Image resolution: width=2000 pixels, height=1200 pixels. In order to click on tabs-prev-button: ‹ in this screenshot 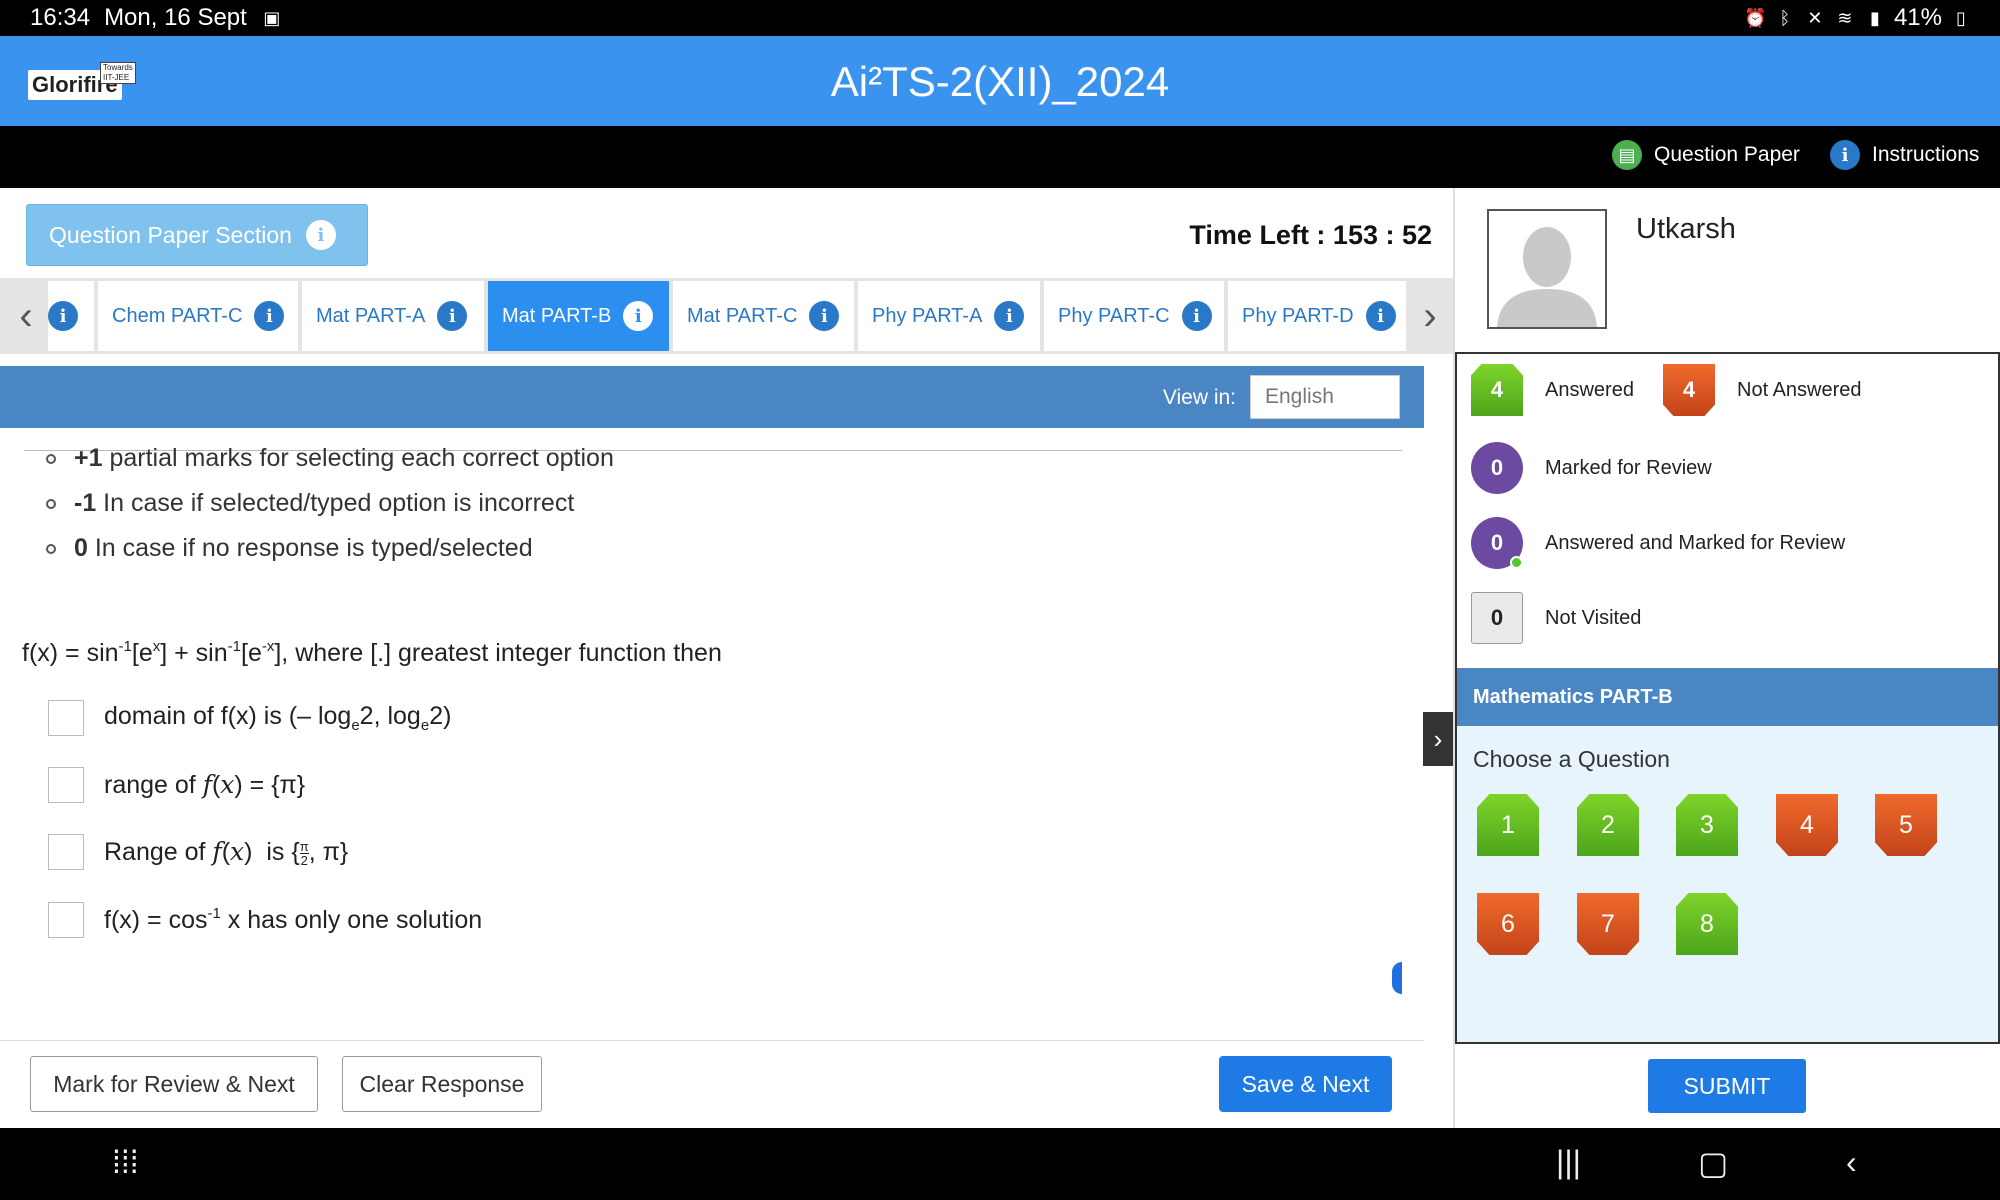, I will do `click(26, 316)`.